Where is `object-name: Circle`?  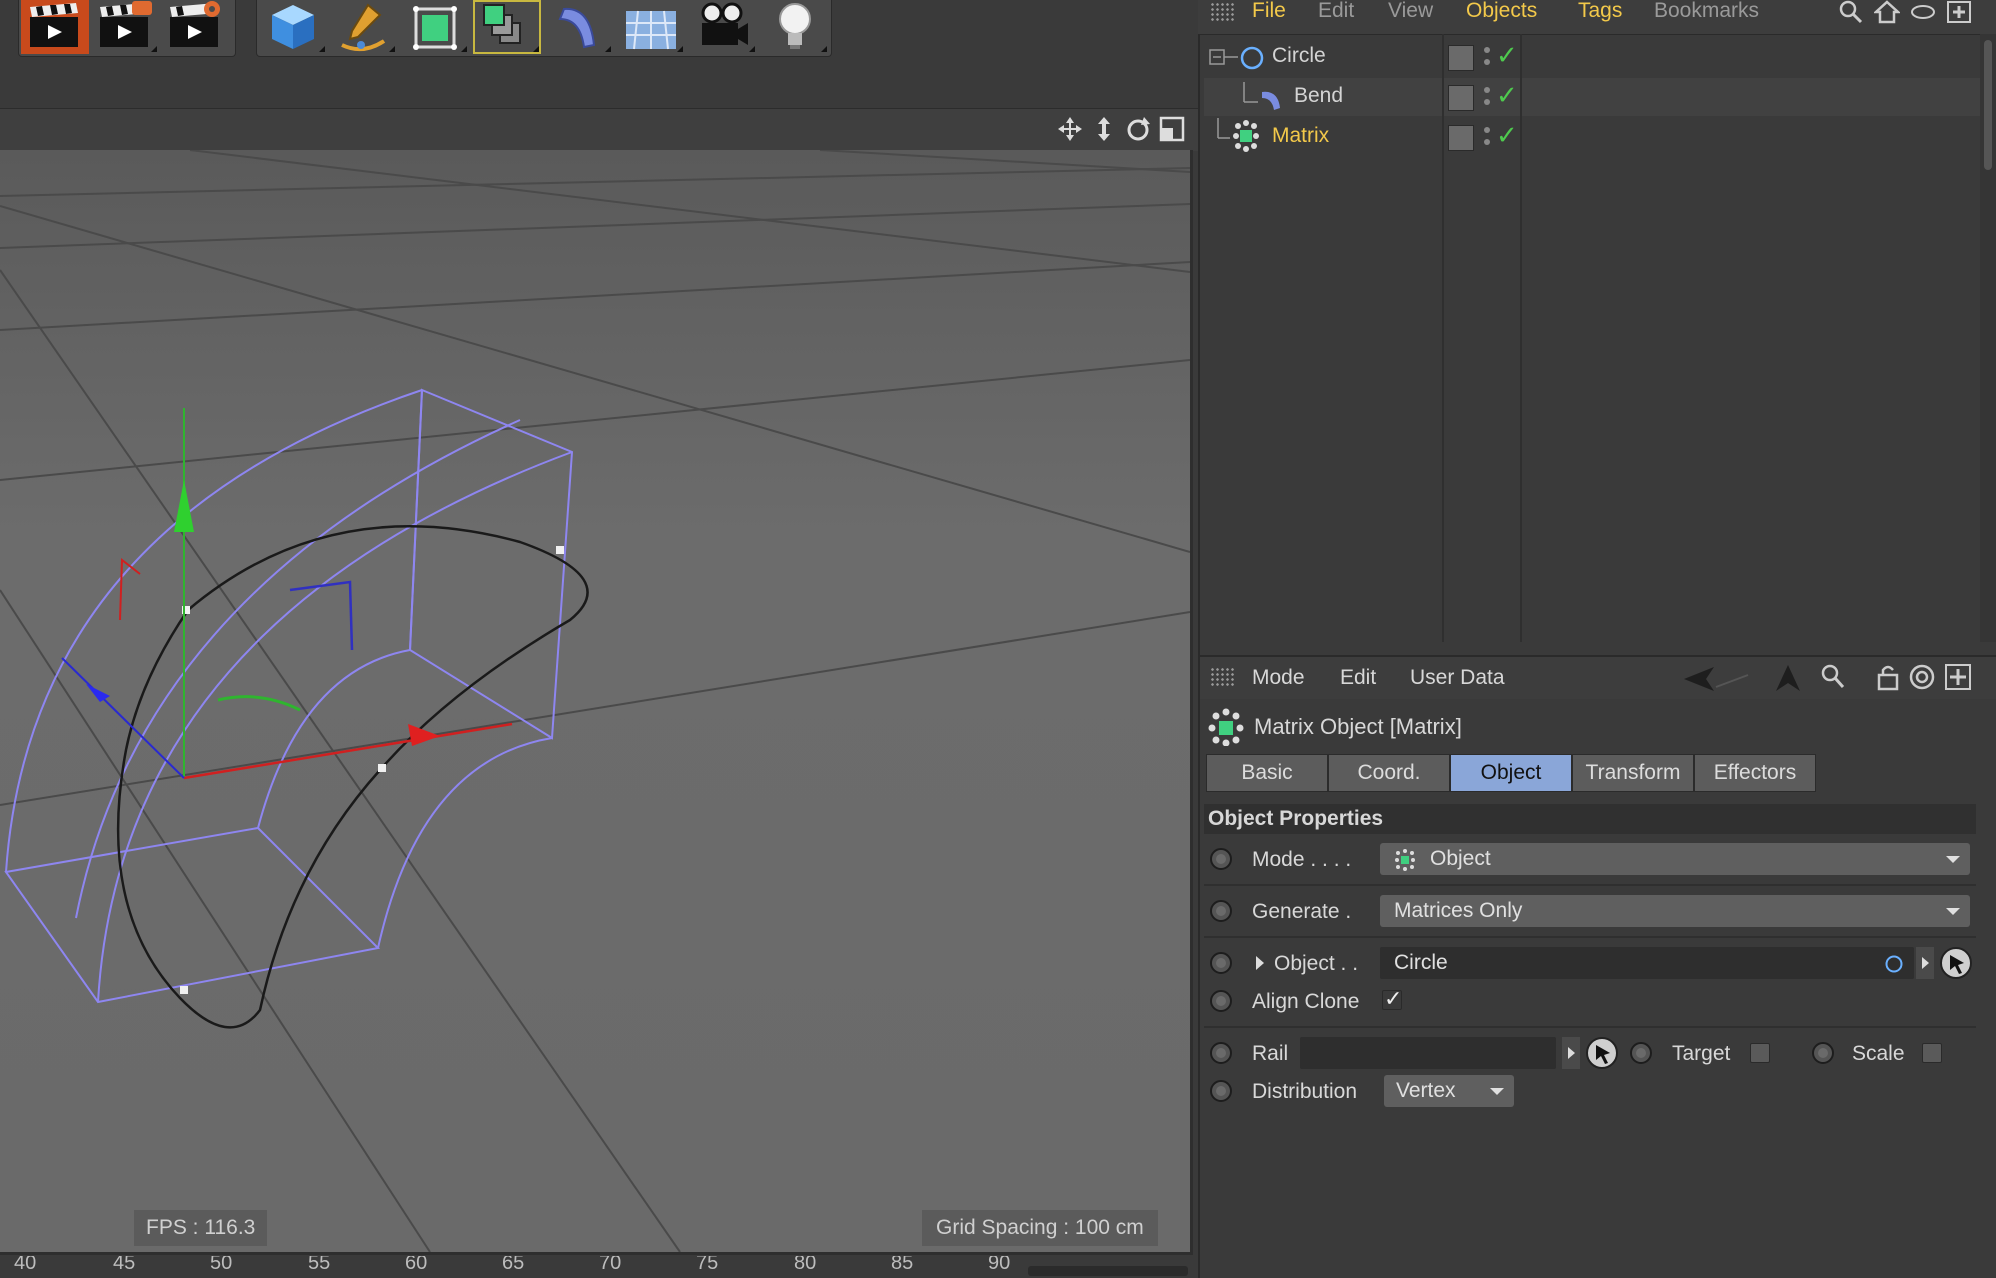
object-name: Circle is located at coordinates (1299, 56).